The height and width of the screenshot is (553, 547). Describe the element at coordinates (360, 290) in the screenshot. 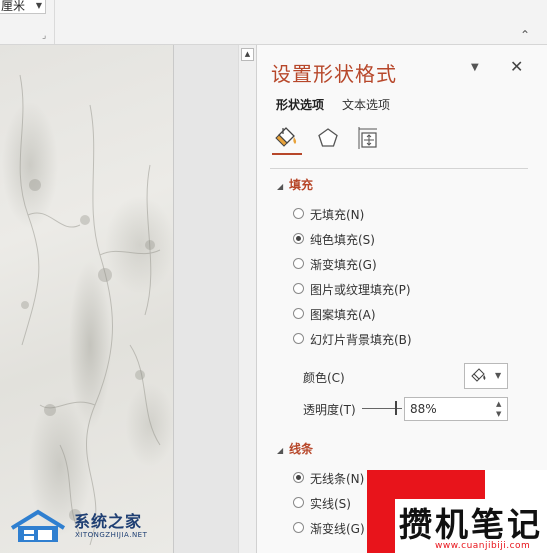

I see `radio-label: 图片或纹理填充(P)` at that location.